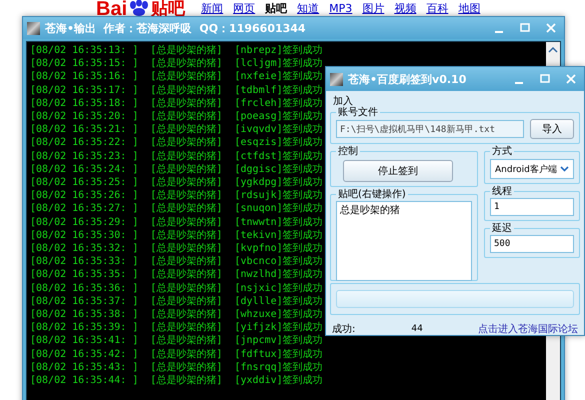 The image size is (585, 400). Describe the element at coordinates (176, 103) in the screenshot. I see `log-line: [08/02 16:35:18: ] [总是吵架的猪] [frcleh]签到成功` at that location.